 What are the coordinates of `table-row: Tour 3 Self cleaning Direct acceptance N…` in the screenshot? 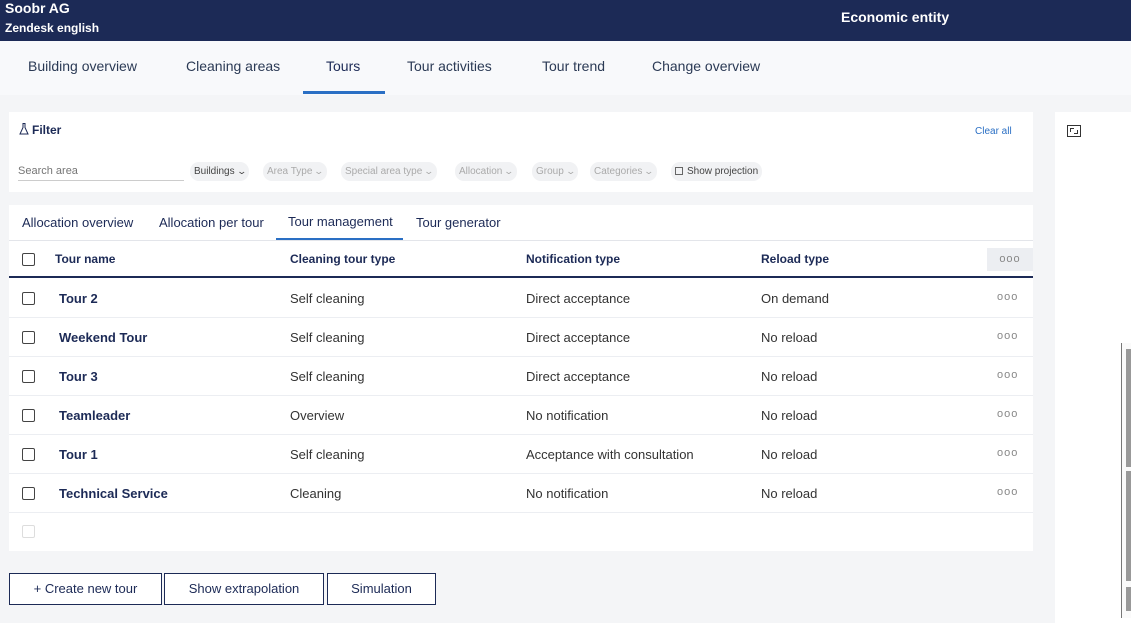 It's located at (521, 376).